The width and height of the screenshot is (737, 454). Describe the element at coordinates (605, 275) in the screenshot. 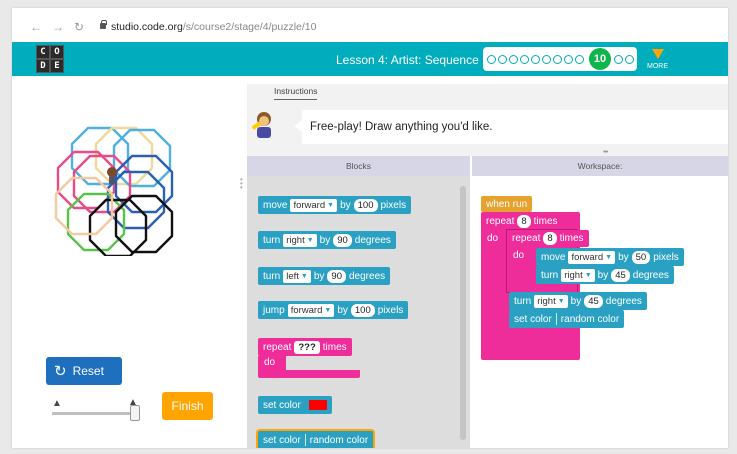

I see `inner-turn-block: turn right ▼ by 45 degrees` at that location.